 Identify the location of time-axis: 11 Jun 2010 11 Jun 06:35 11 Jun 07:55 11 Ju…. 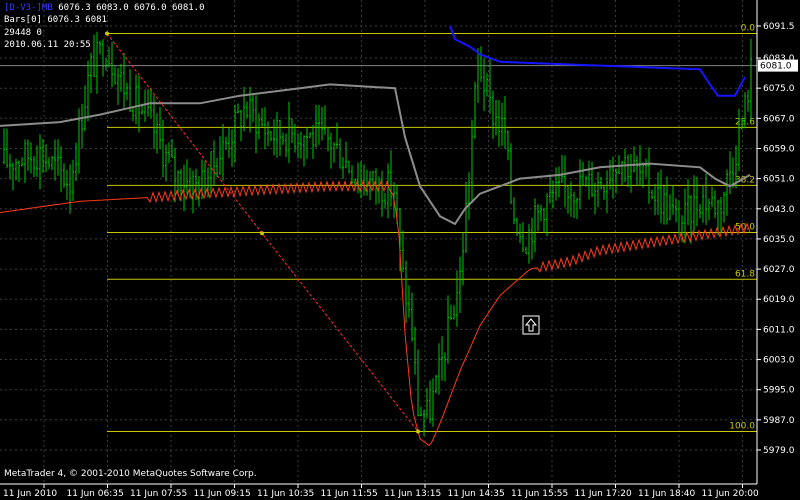
(381, 491).